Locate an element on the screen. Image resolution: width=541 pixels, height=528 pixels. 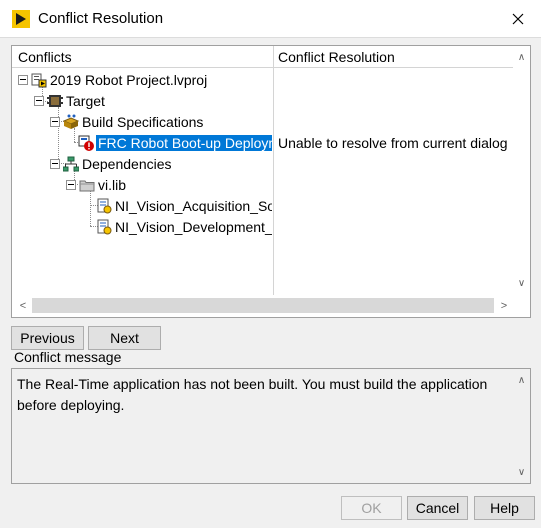
tree-row-build-specifications: Build Specifications is located at coordinates (126, 121).